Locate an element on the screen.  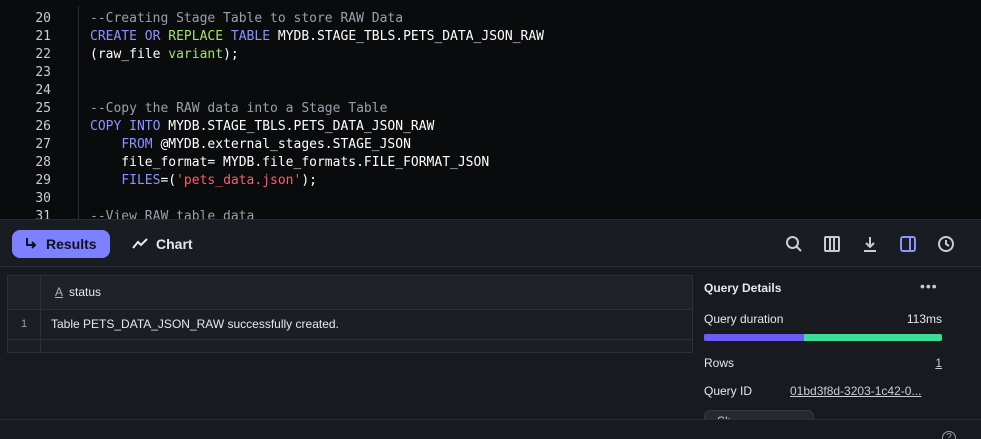
tab-chart-label: Chart is located at coordinates (174, 244).